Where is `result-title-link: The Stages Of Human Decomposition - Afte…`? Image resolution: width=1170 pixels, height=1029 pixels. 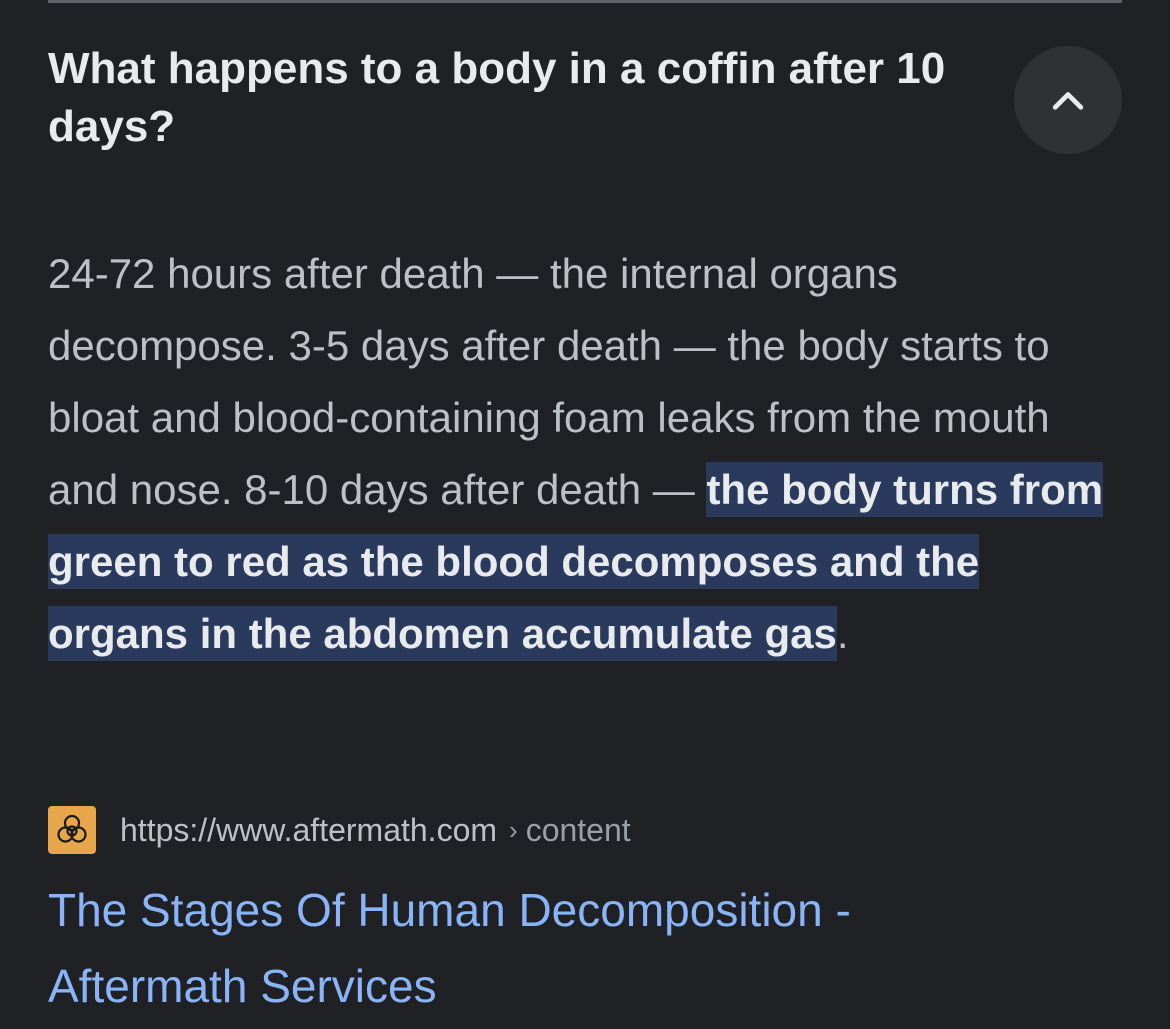 result-title-link: The Stages Of Human Decomposition - Afte… is located at coordinates (548, 948).